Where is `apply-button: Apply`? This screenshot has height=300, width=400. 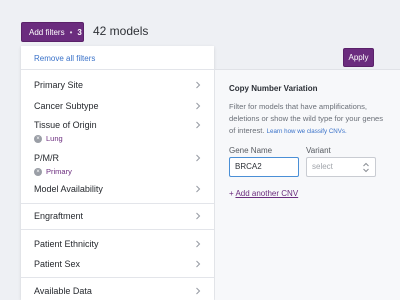 apply-button: Apply is located at coordinates (358, 57).